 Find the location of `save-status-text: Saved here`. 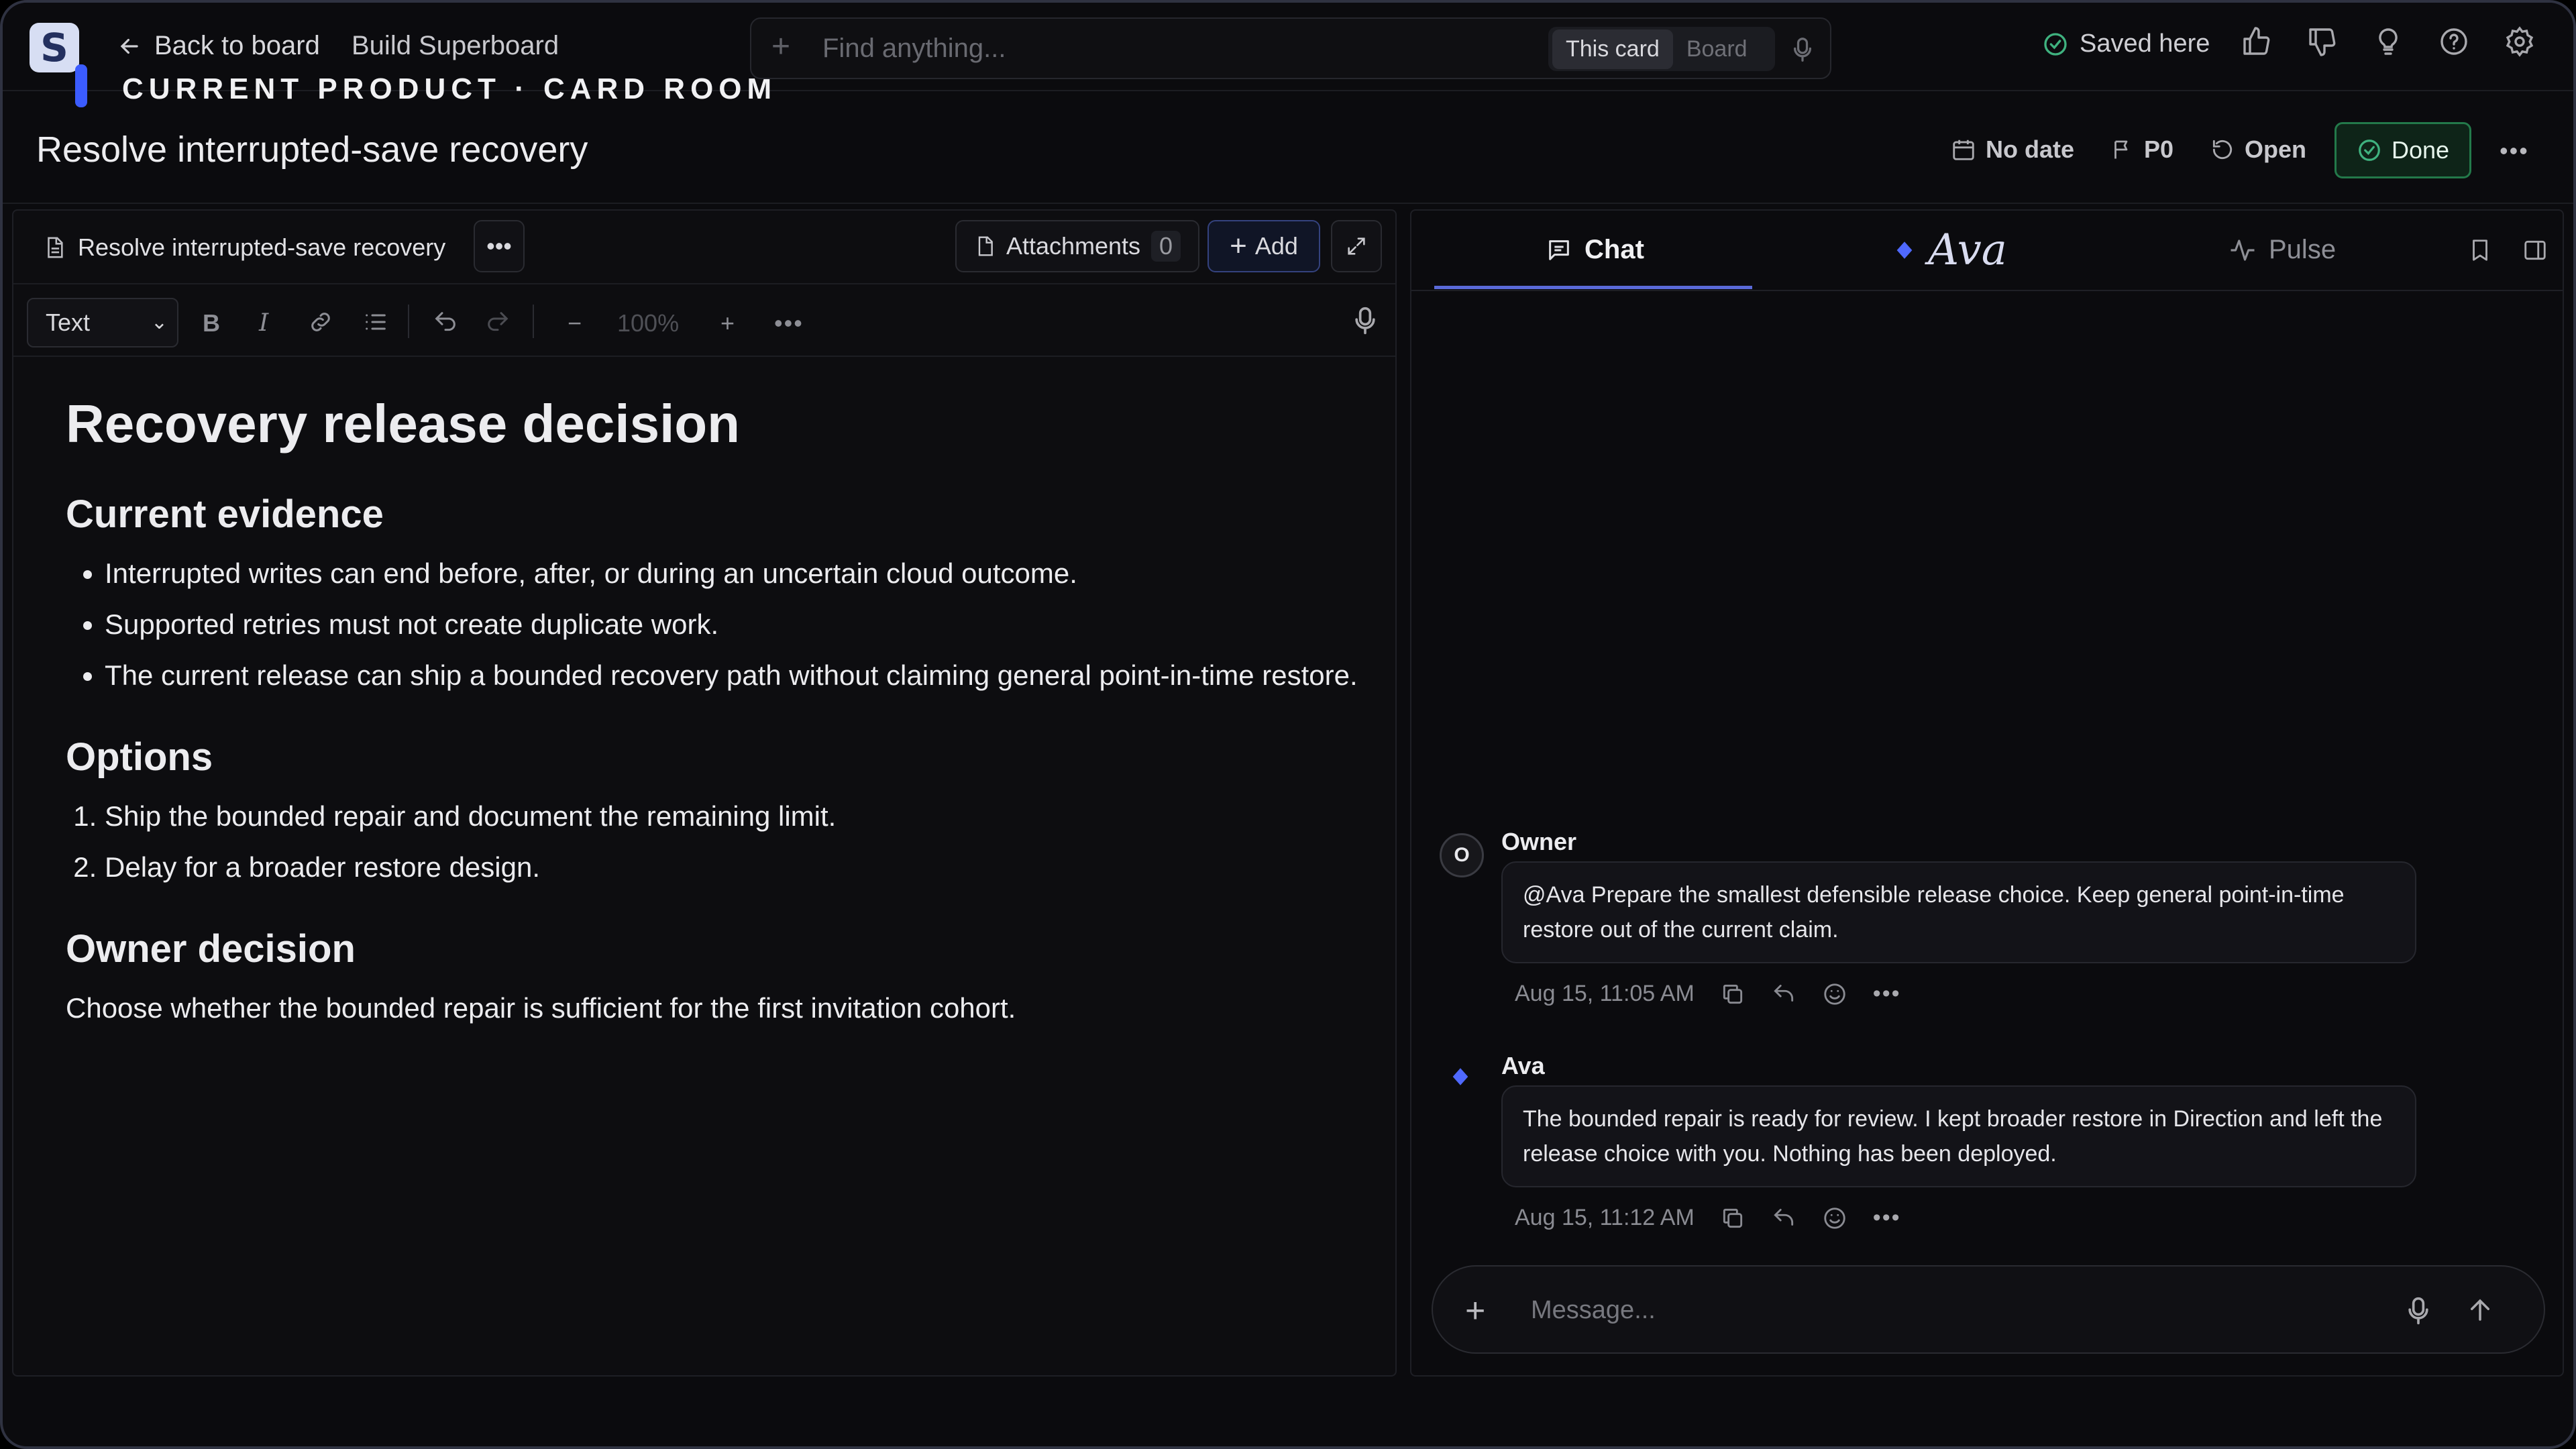

save-status-text: Saved here is located at coordinates (2145, 44).